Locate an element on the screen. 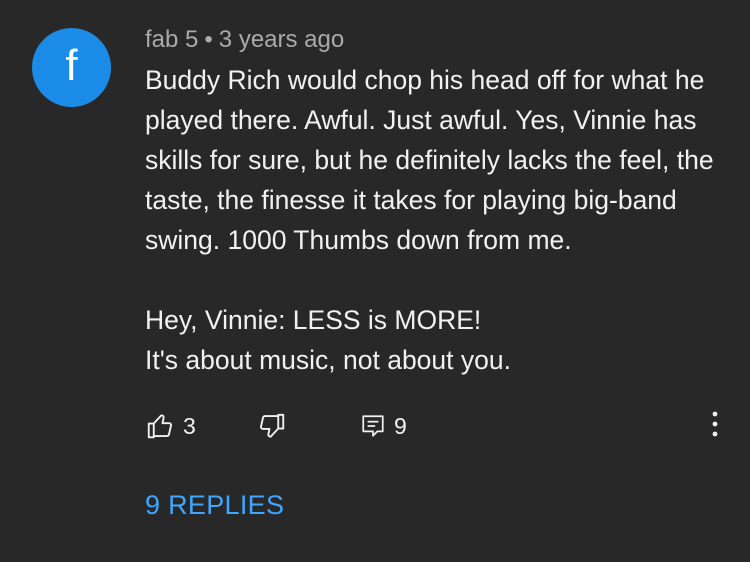  view-replies-button: 9 REPLIES is located at coordinates (214, 505).